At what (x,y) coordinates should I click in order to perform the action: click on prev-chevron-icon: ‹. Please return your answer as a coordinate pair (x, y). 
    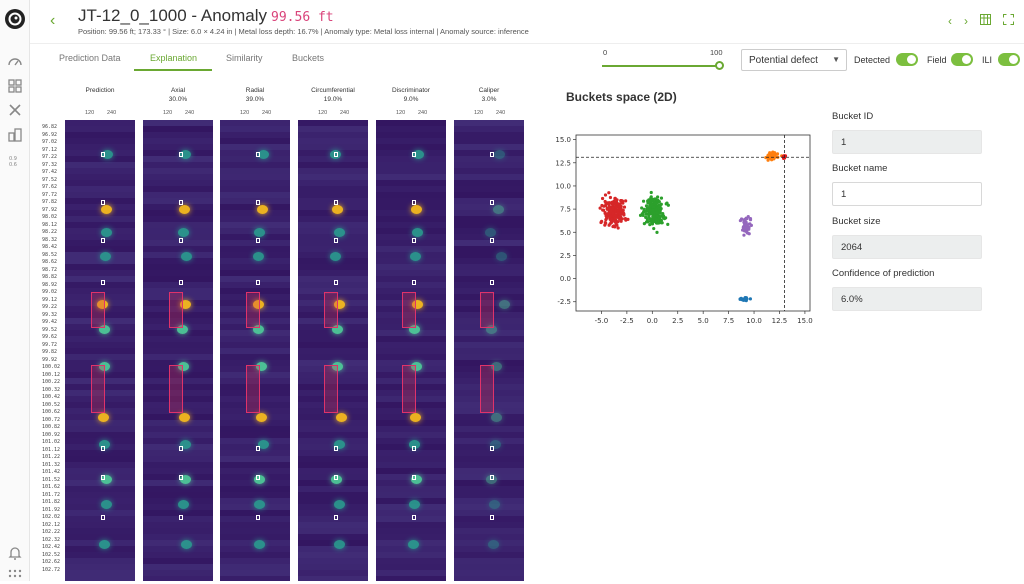
    Looking at the image, I should click on (950, 21).